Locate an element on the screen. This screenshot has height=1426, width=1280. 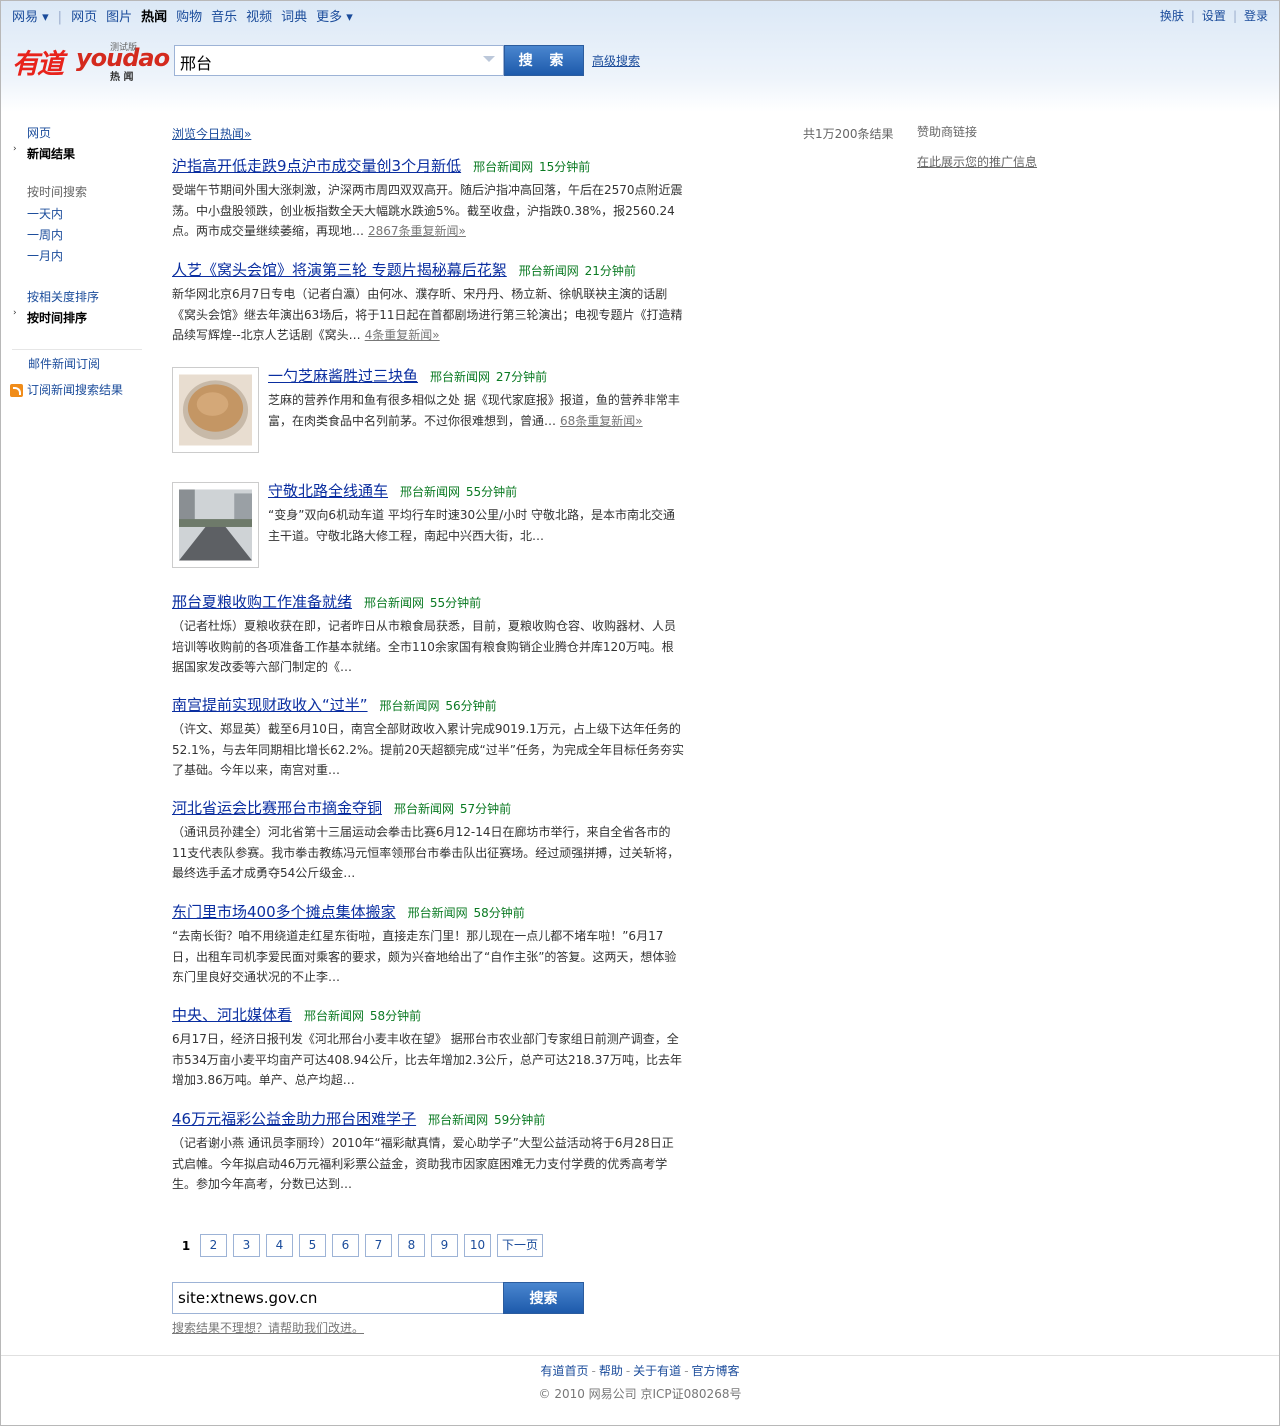
search-button: 搜 索 is located at coordinates (544, 60).